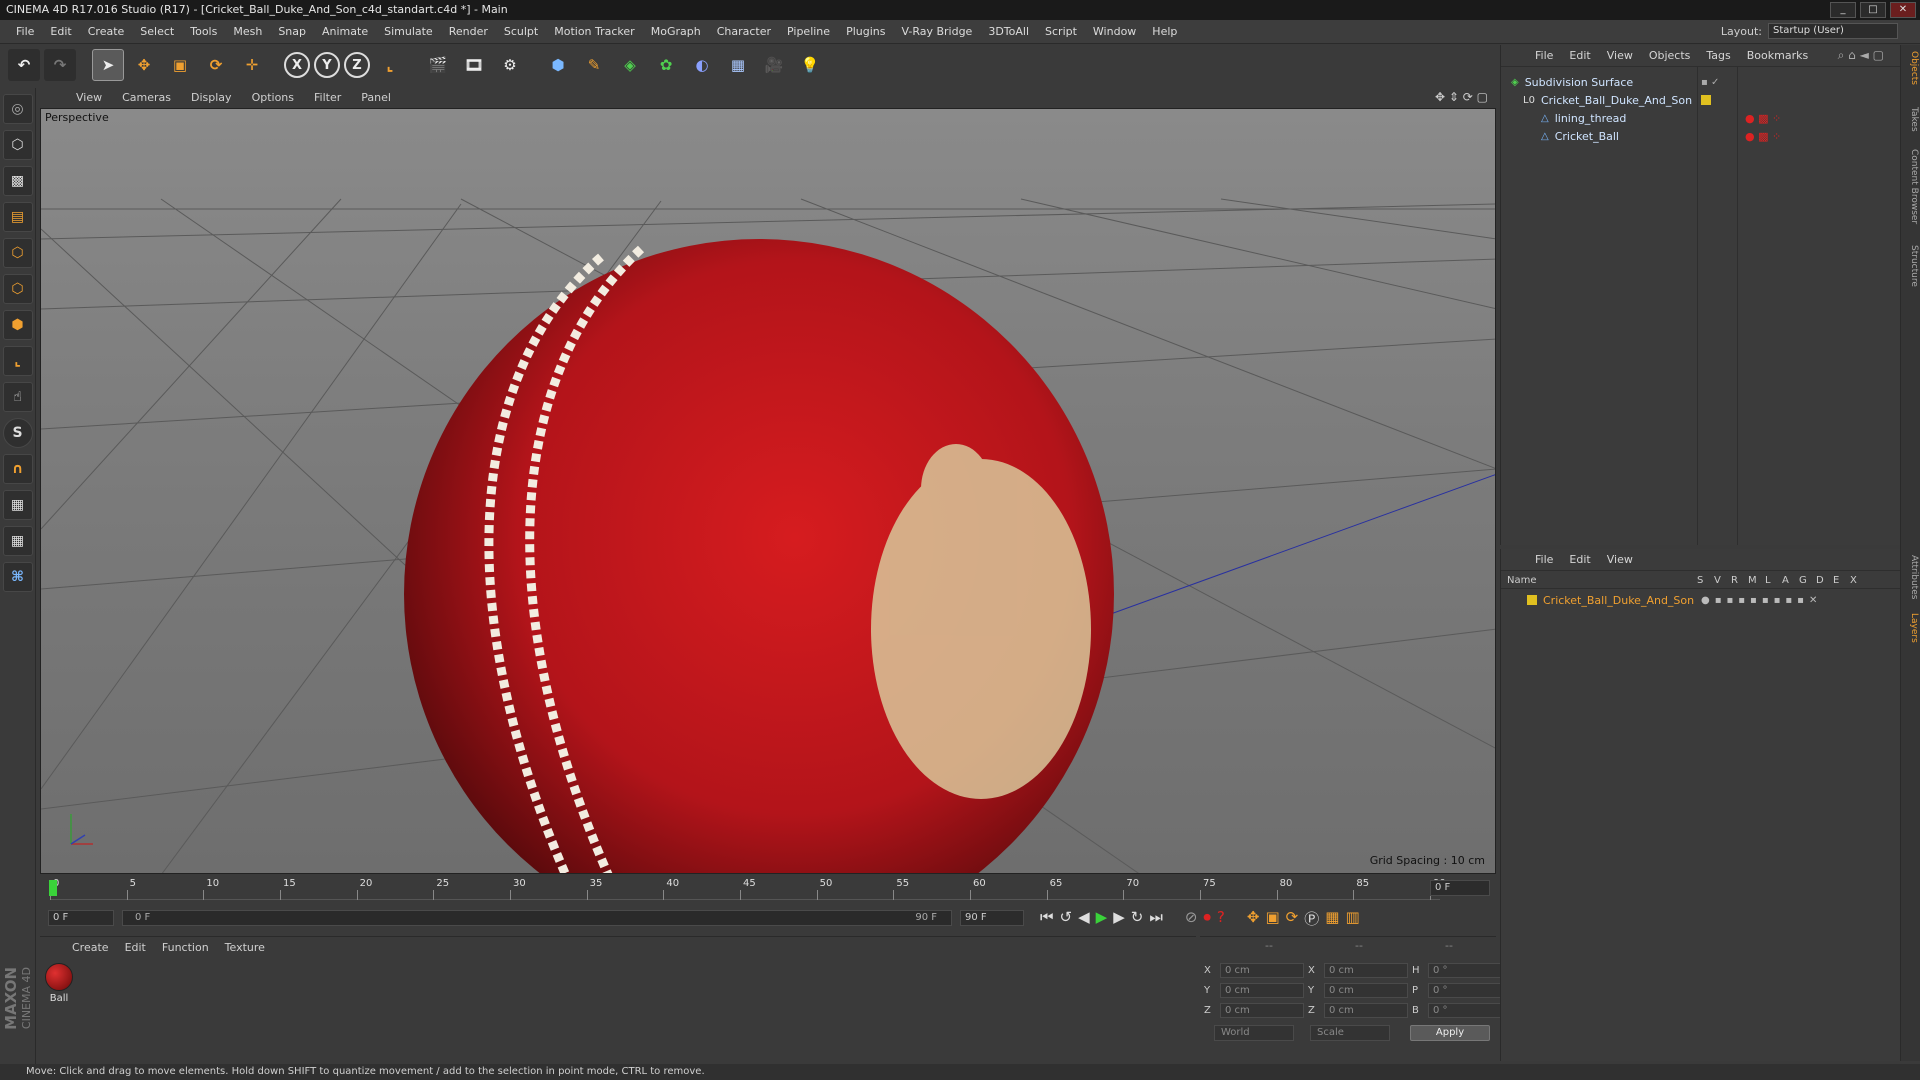  What do you see at coordinates (1450, 1033) in the screenshot?
I see `apply-button: Apply` at bounding box center [1450, 1033].